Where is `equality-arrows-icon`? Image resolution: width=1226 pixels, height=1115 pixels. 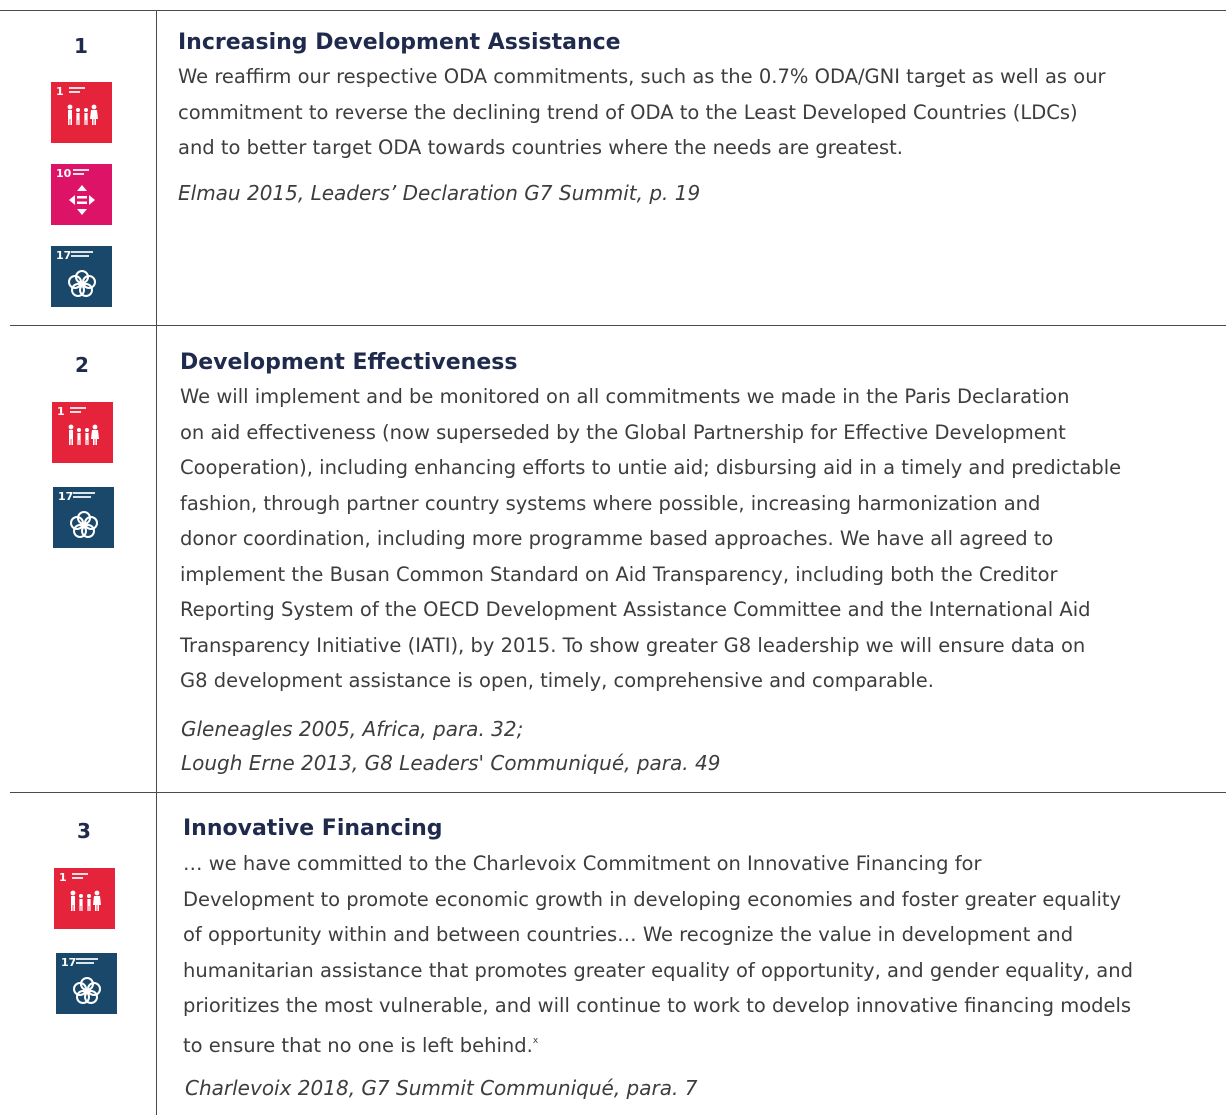
equality-arrows-icon is located at coordinates (82, 200).